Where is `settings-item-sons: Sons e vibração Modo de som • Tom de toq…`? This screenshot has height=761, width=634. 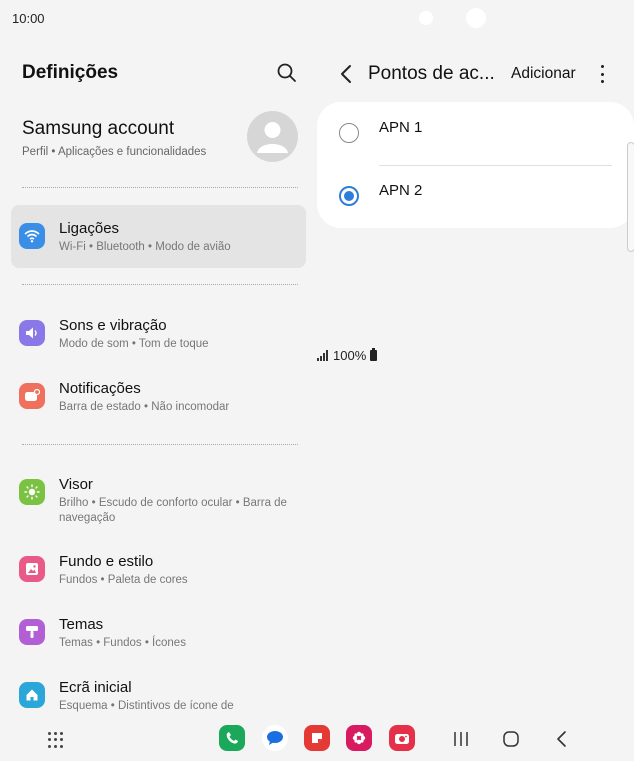
settings-item-sons: Sons e vibração Modo de som • Tom de toq… is located at coordinates (158, 333).